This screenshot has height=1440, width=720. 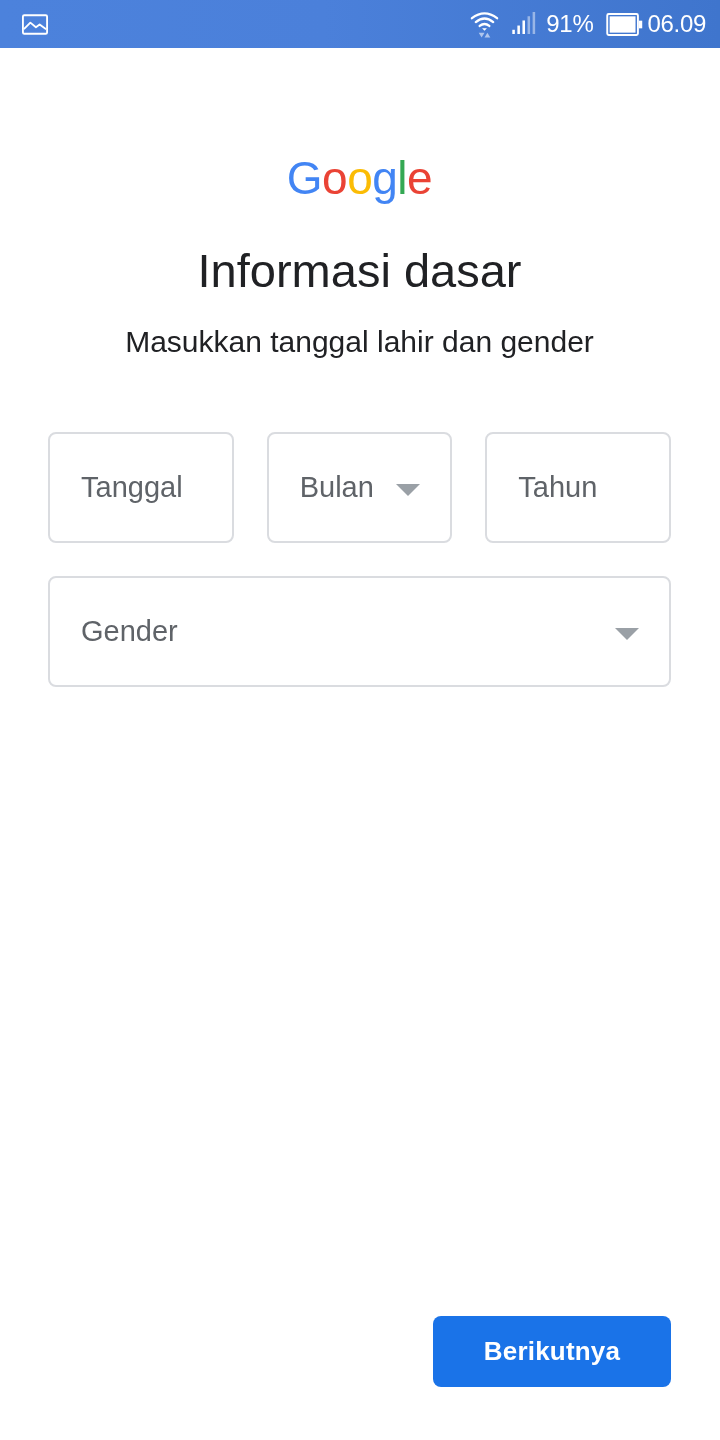 What do you see at coordinates (625, 24) in the screenshot?
I see `battery-icon` at bounding box center [625, 24].